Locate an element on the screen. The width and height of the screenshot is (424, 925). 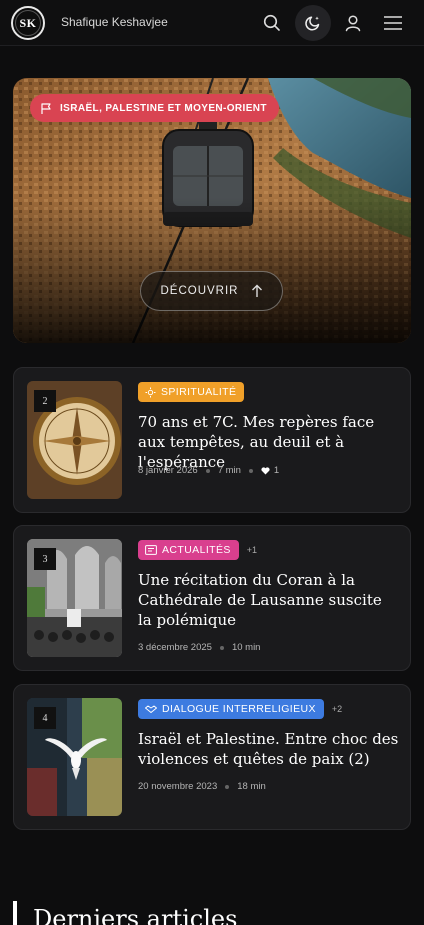
category-tag: SPIRITUALITÉ is located at coordinates (191, 392).